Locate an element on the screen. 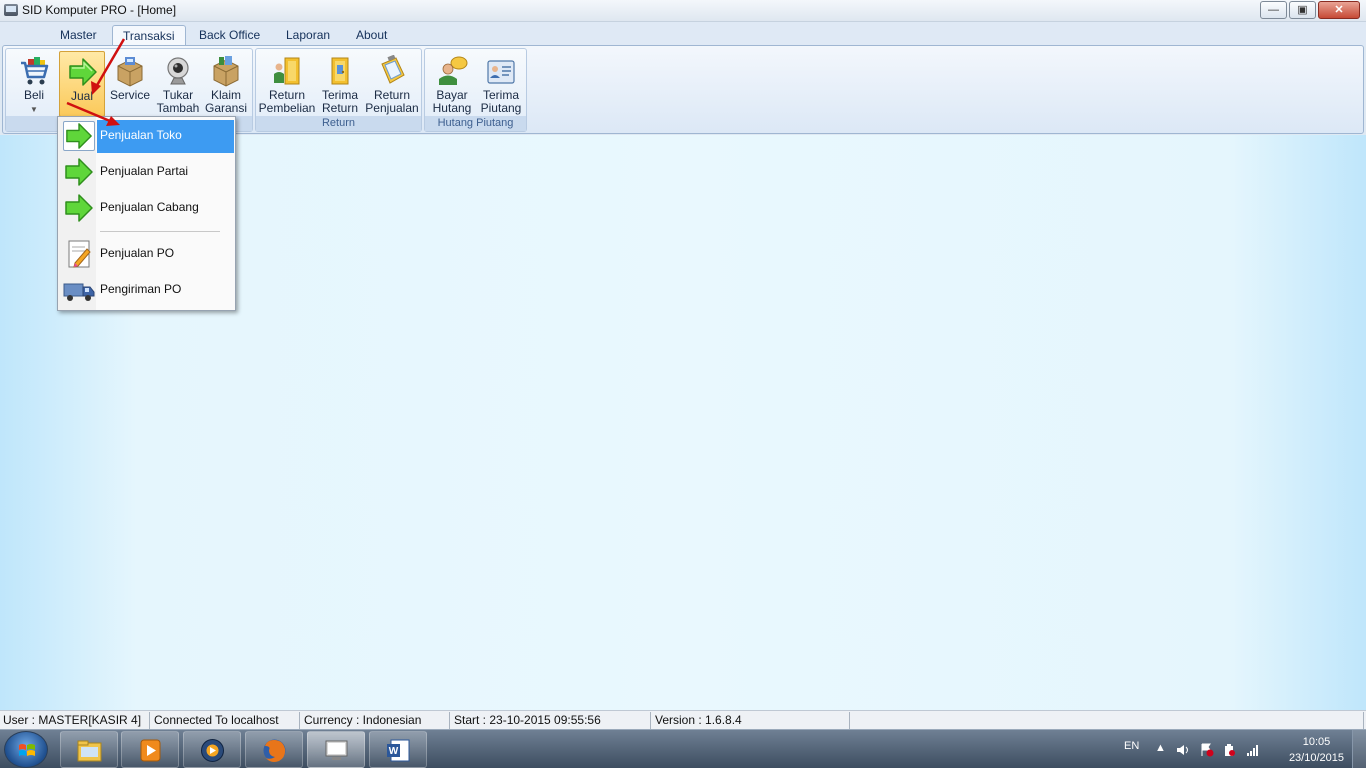  taskbar-firefox is located at coordinates (274, 749).